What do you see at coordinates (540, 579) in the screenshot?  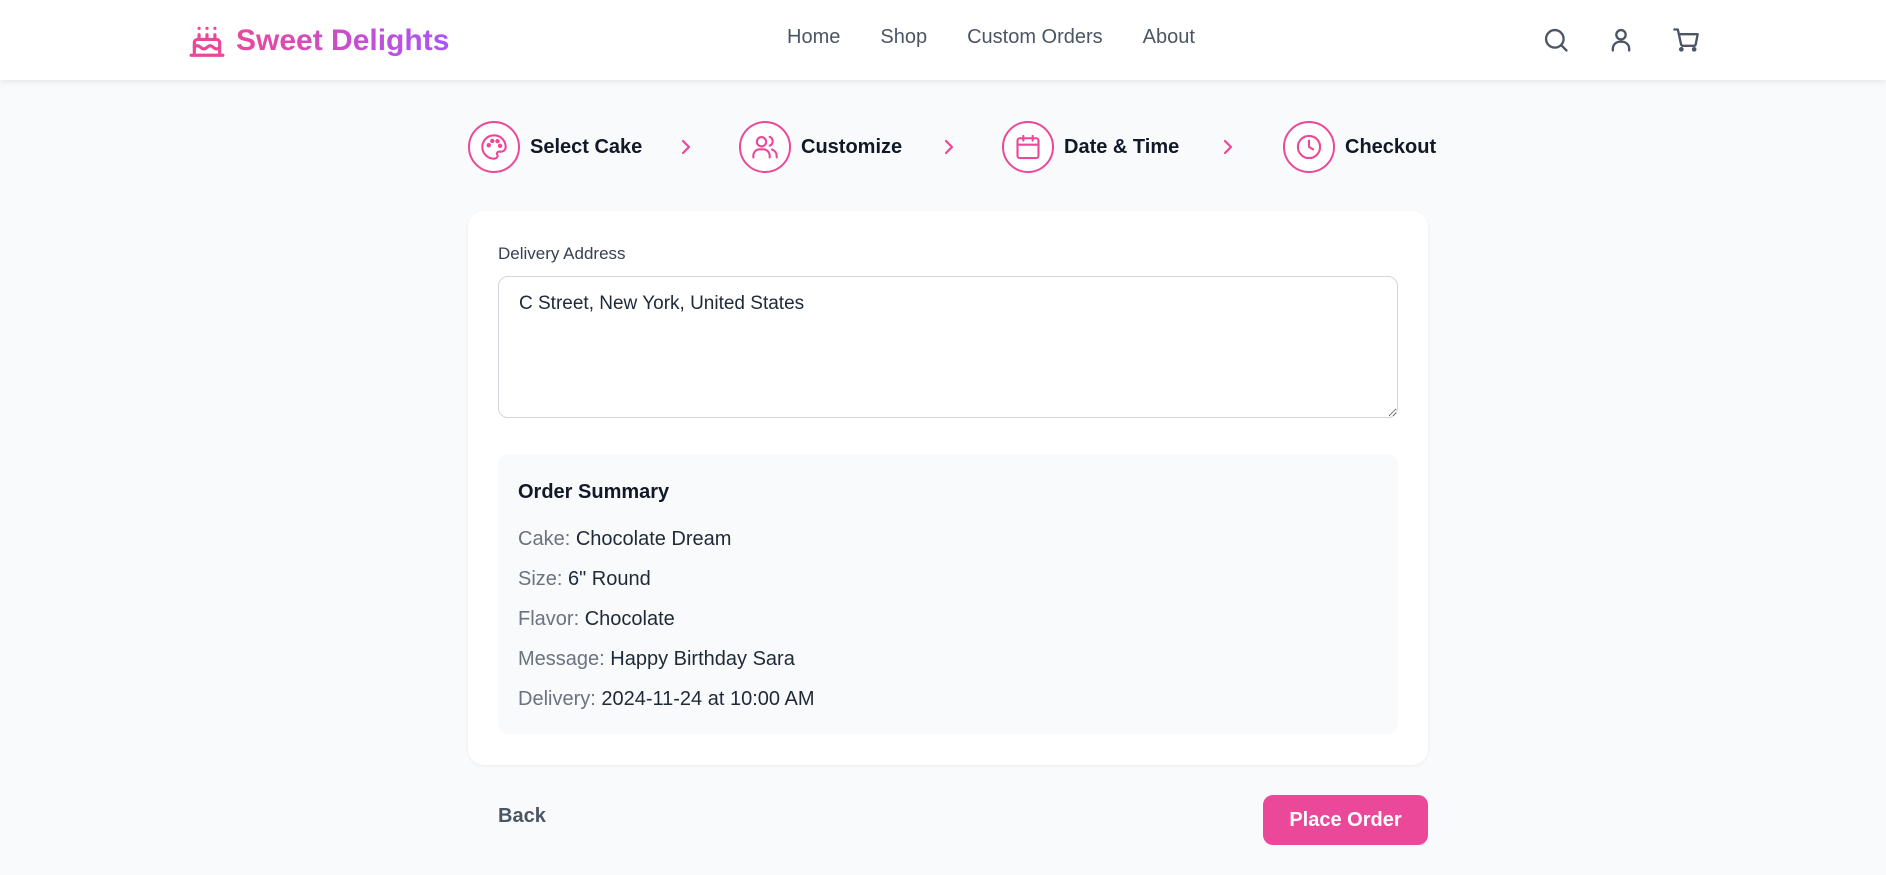 I see `summary-key: Size:` at bounding box center [540, 579].